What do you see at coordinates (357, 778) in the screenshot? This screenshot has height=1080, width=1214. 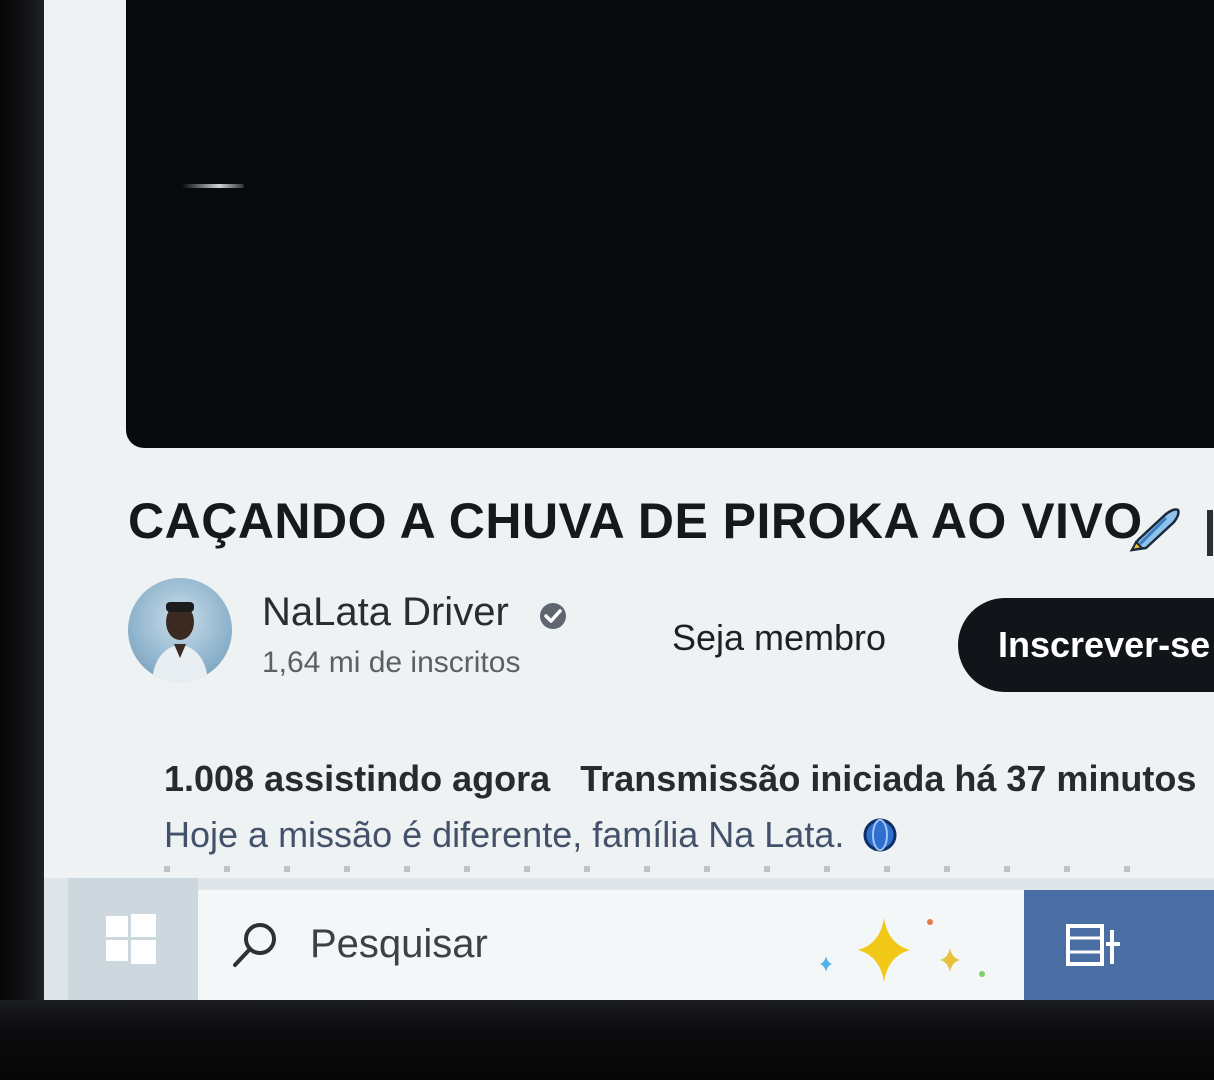 I see `live-viewers: 1.008 assistindo agora` at bounding box center [357, 778].